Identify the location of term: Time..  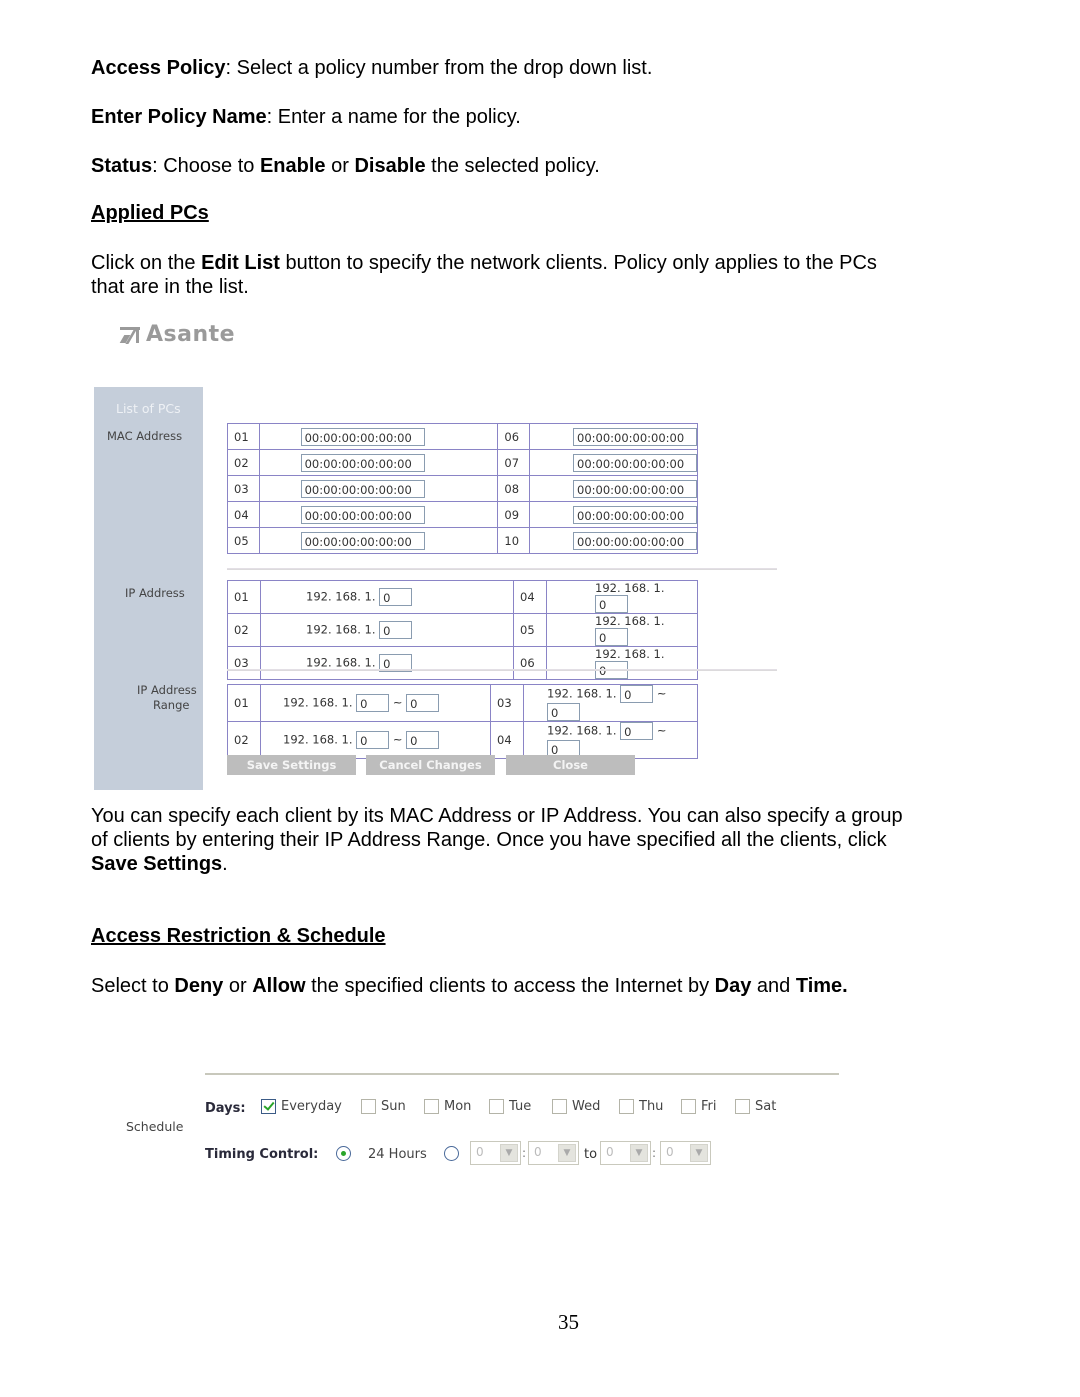
(821, 986).